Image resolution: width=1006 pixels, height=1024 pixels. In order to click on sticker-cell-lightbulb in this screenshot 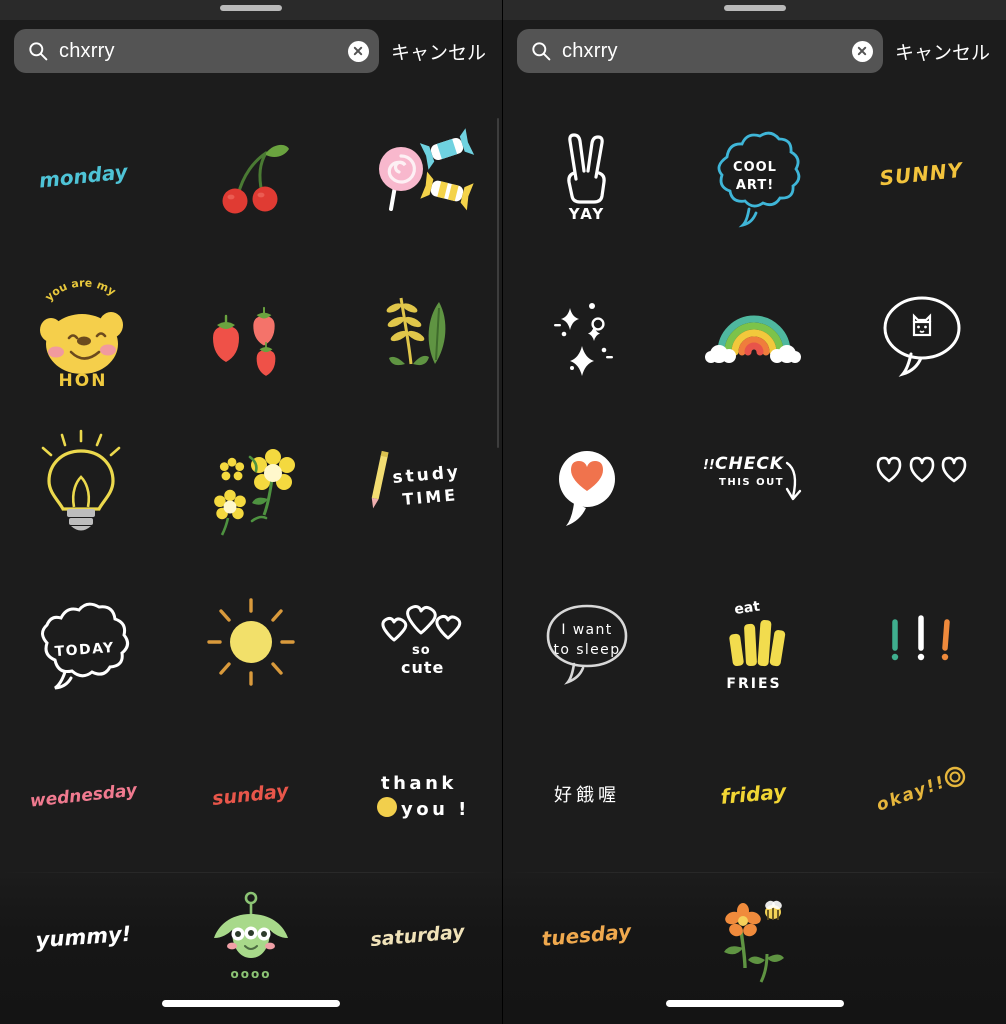, I will do `click(83, 485)`.